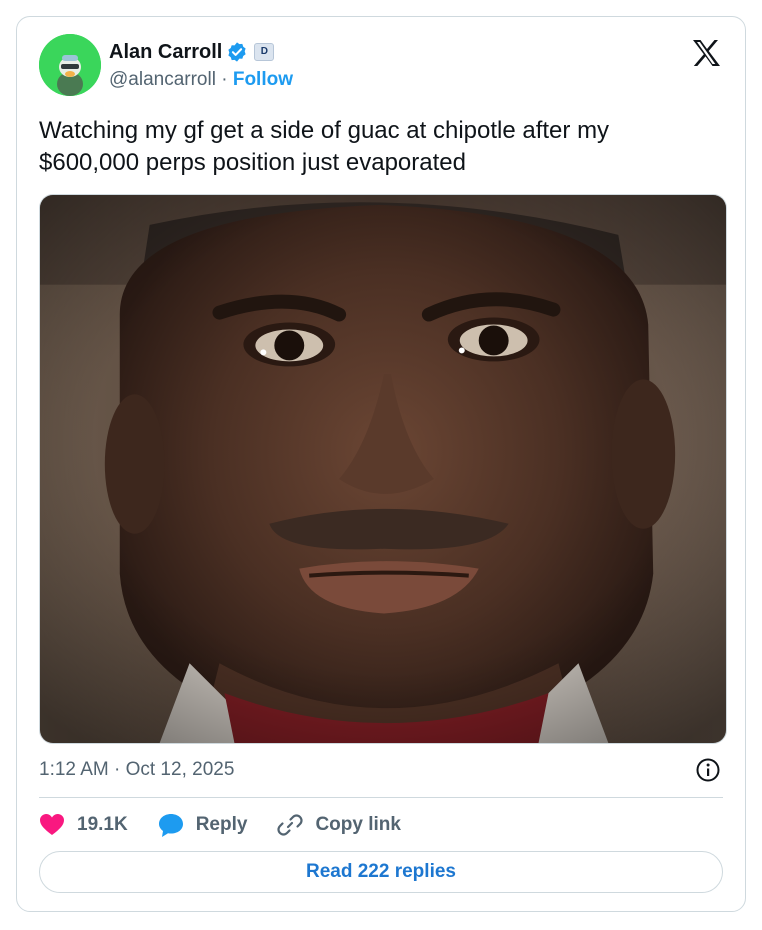 The width and height of the screenshot is (762, 930). What do you see at coordinates (290, 825) in the screenshot?
I see `link-icon` at bounding box center [290, 825].